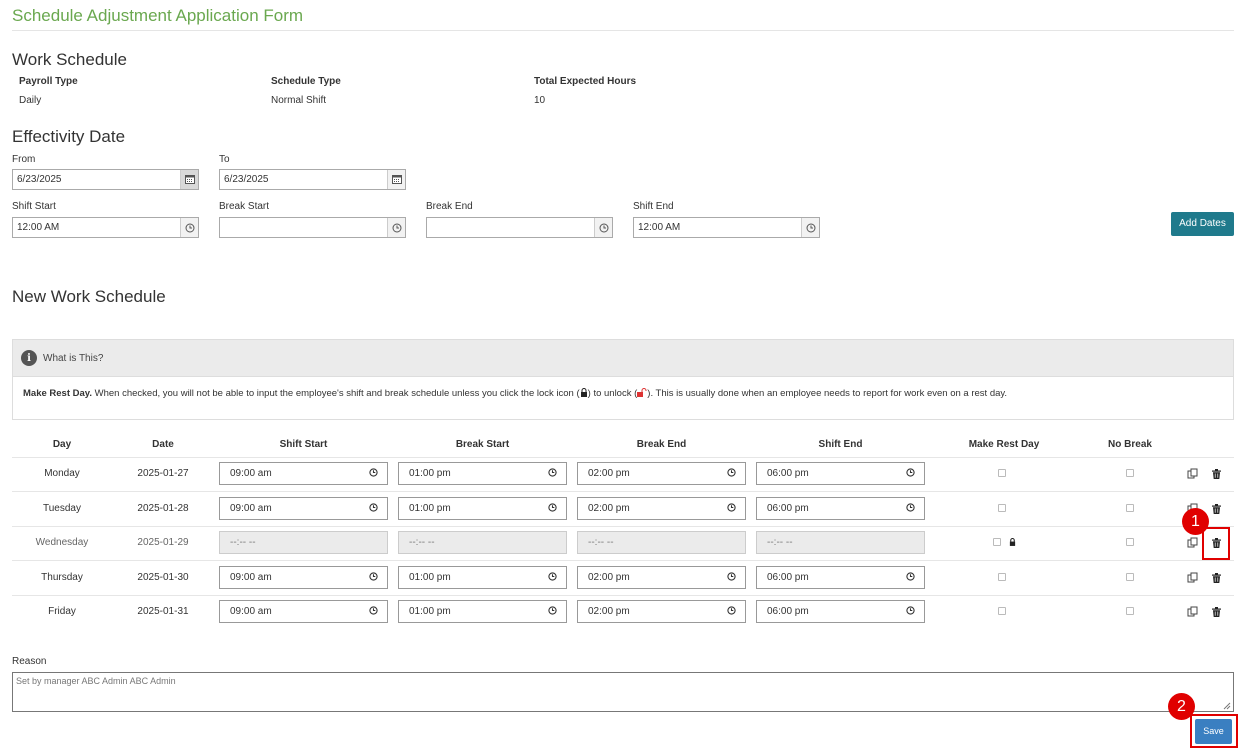  I want to click on shift-end-input: 12:00 AM, so click(726, 227).